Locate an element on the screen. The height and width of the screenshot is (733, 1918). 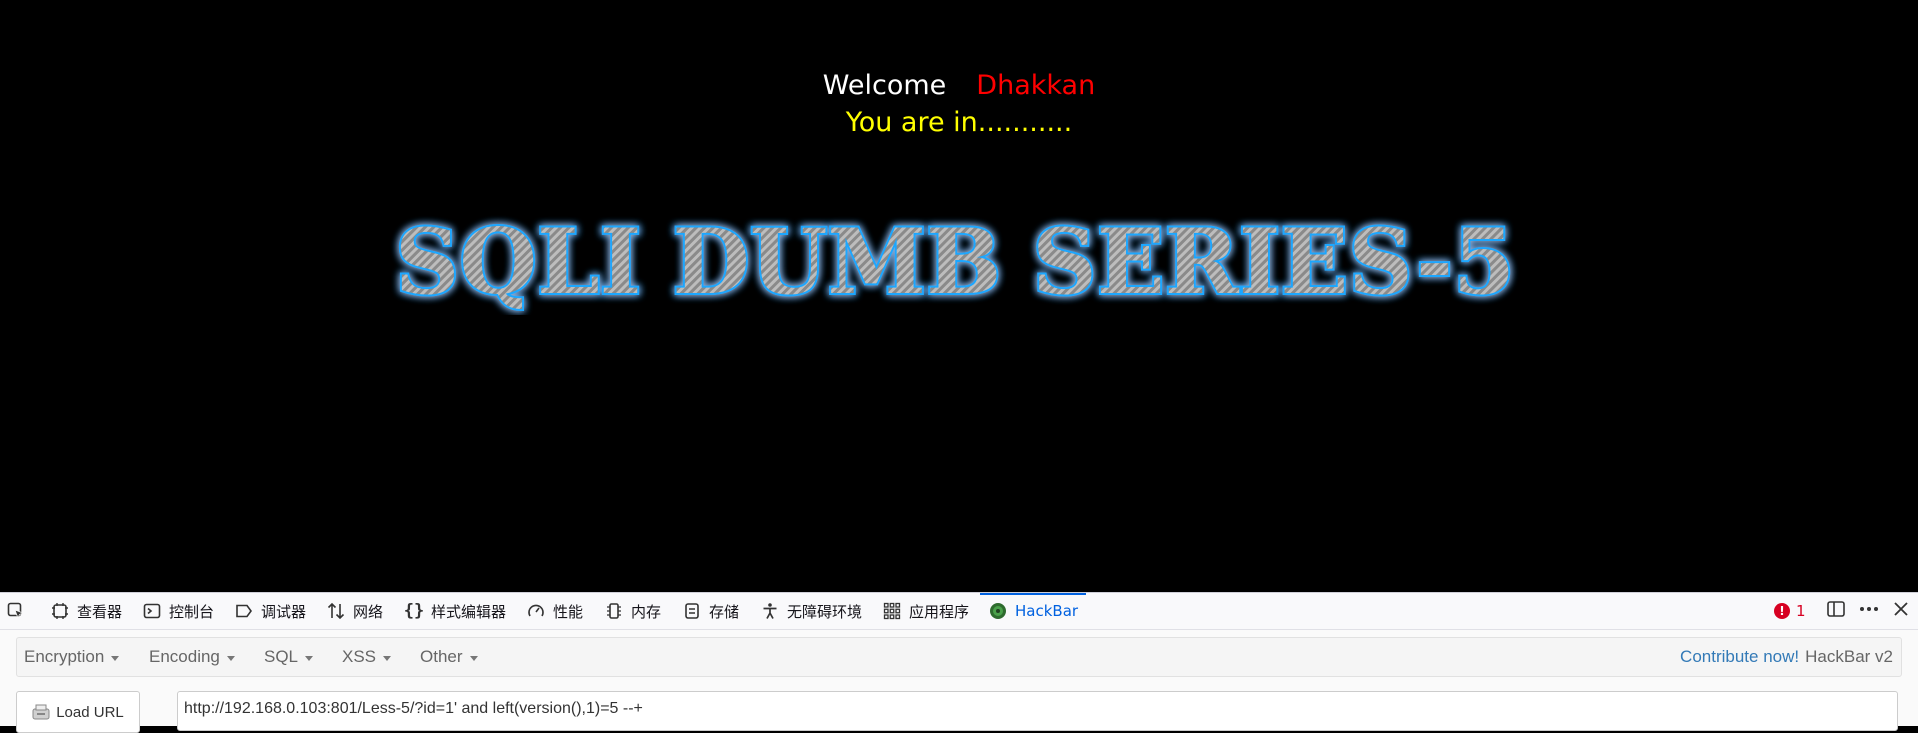
load-url-button: Load URL is located at coordinates (78, 712).